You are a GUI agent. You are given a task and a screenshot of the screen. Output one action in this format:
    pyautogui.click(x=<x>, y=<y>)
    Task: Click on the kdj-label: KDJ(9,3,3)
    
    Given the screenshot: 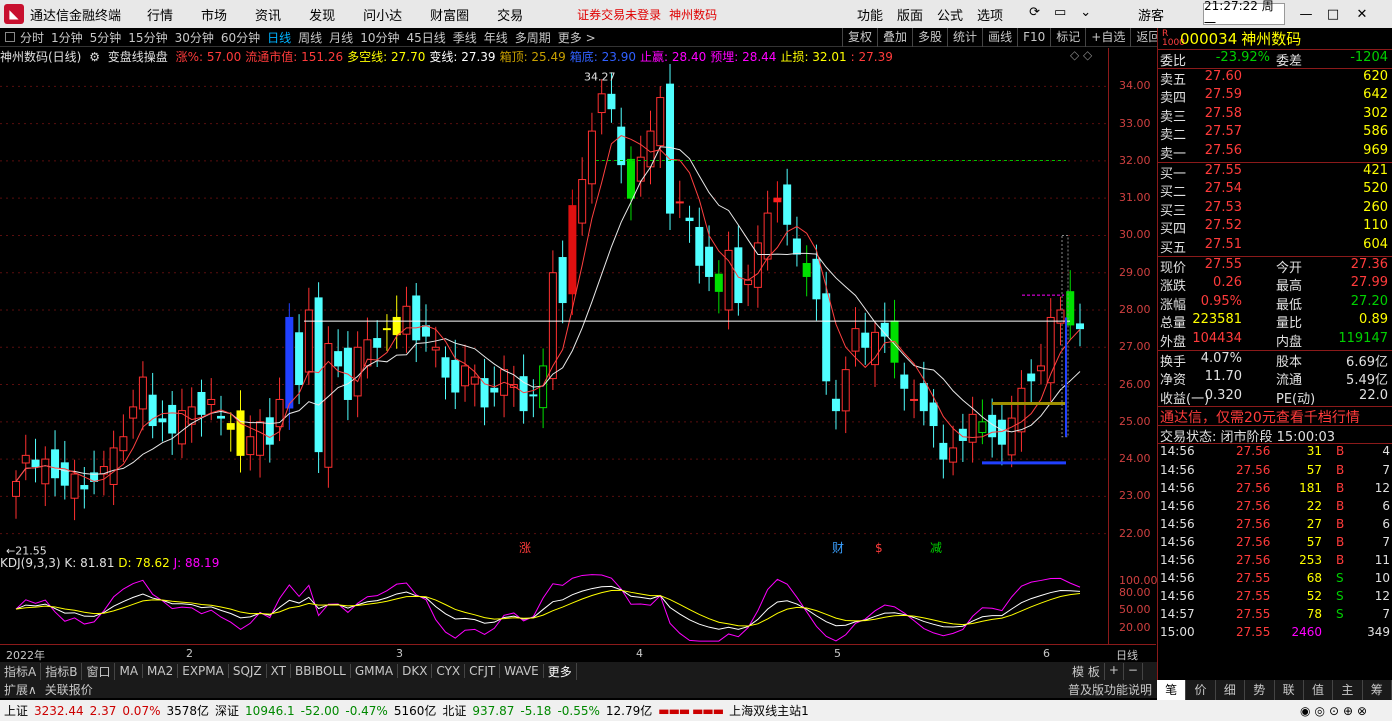 What is the action you would take?
    pyautogui.click(x=30, y=563)
    